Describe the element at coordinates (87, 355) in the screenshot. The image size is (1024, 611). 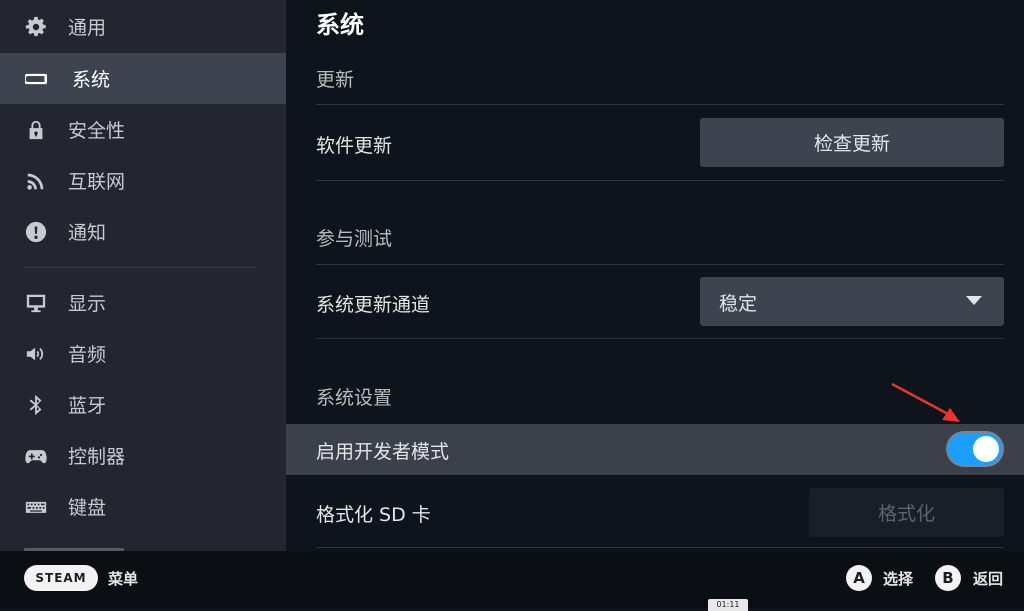
I see `sidebar-item-label: 音频` at that location.